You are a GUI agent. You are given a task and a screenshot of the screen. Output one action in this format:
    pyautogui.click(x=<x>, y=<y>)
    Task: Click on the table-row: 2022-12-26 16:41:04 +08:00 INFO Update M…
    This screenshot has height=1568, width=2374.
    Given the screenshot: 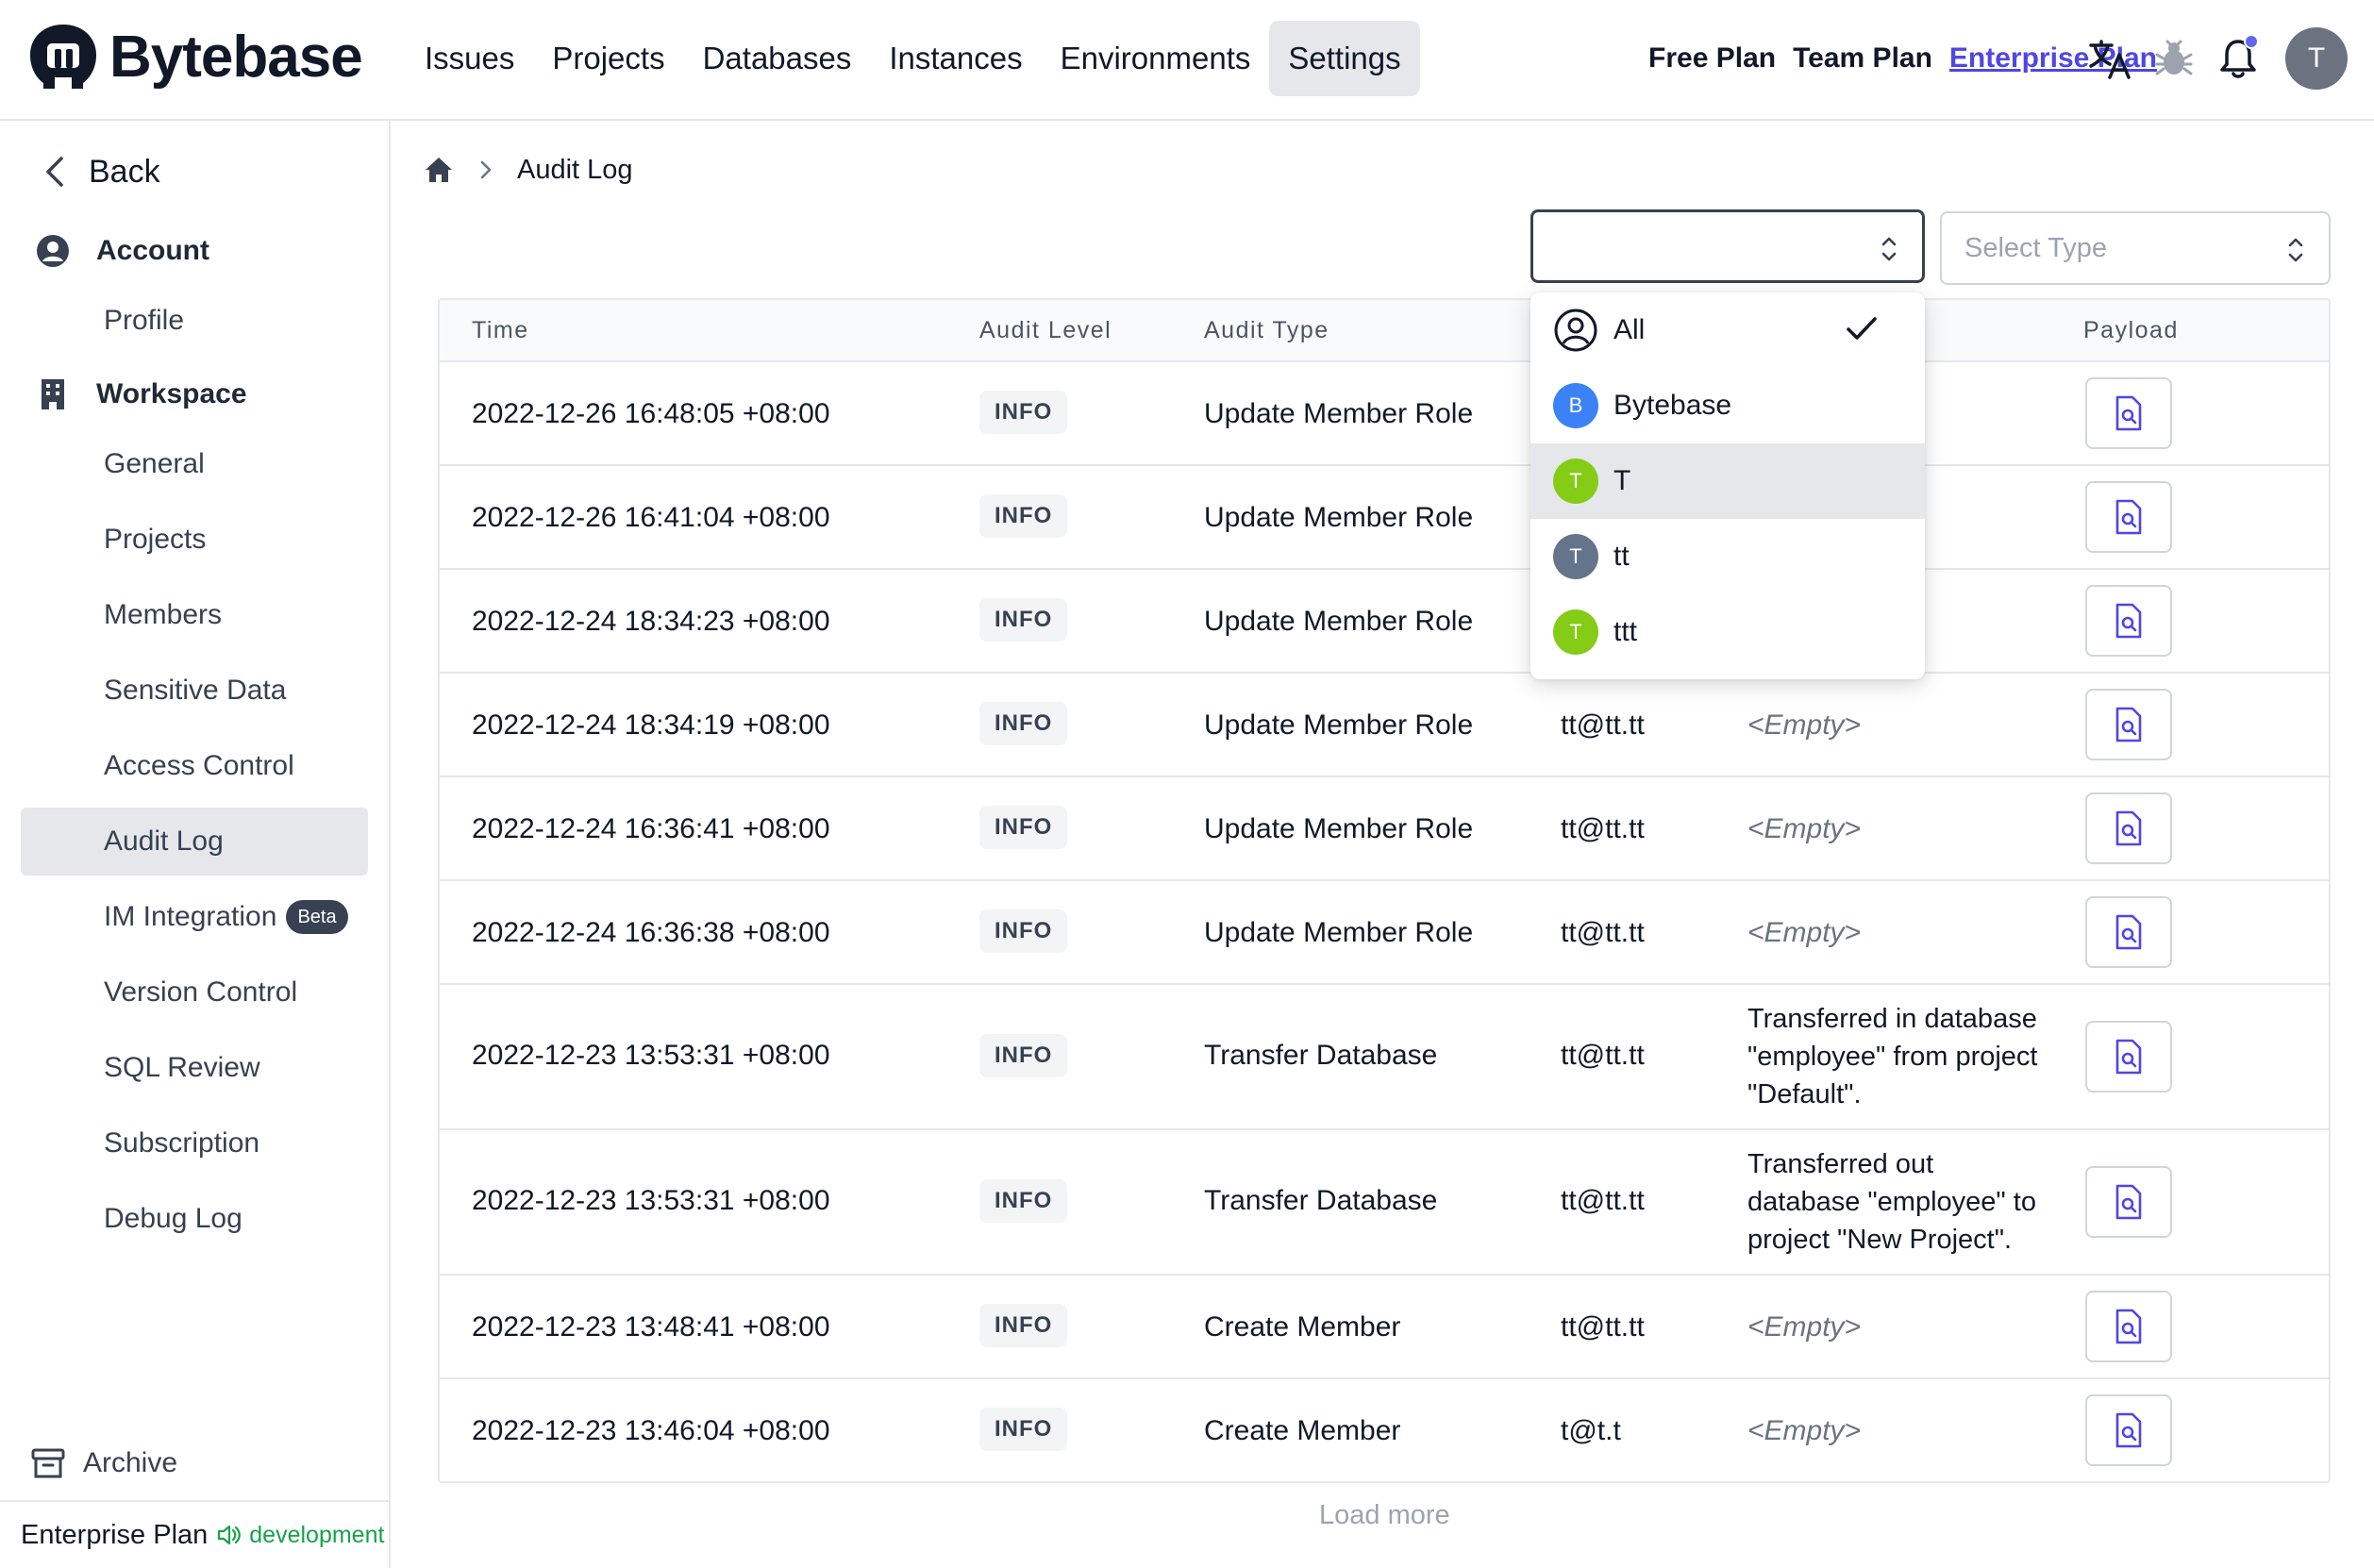 What is the action you would take?
    pyautogui.click(x=1384, y=518)
    